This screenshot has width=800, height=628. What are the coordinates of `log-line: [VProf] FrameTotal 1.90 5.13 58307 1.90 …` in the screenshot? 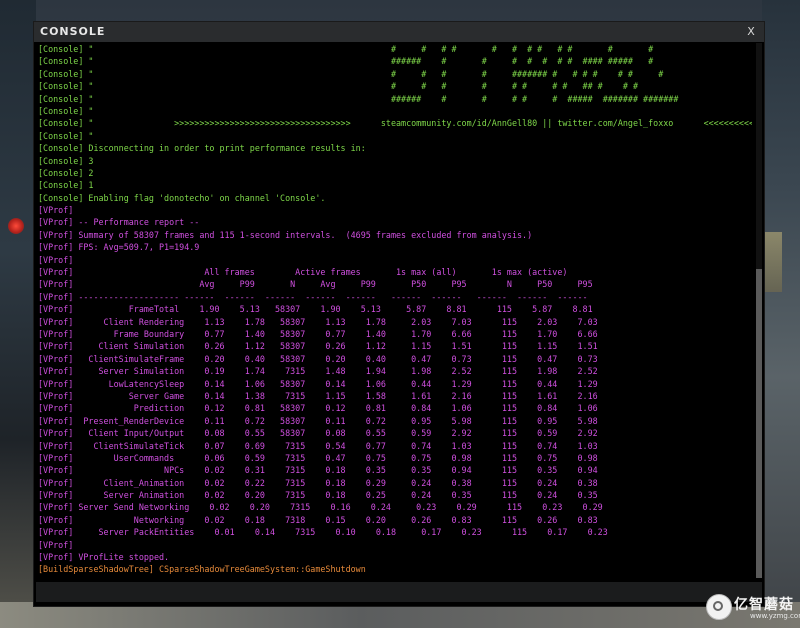 It's located at (315, 309).